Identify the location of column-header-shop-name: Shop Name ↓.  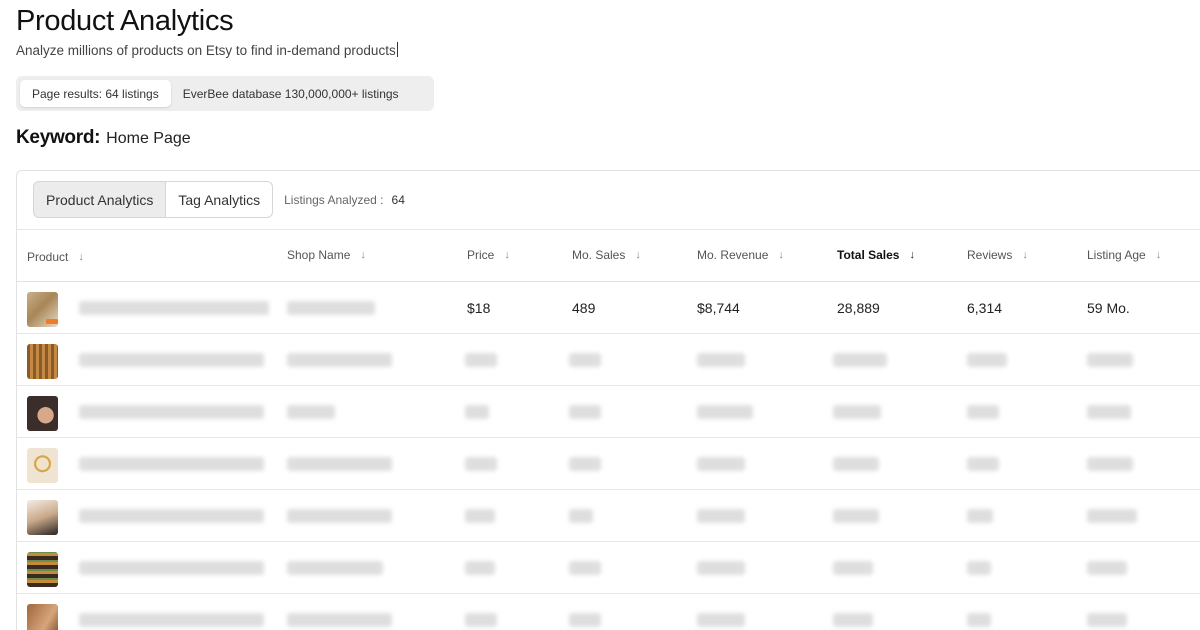
(326, 255).